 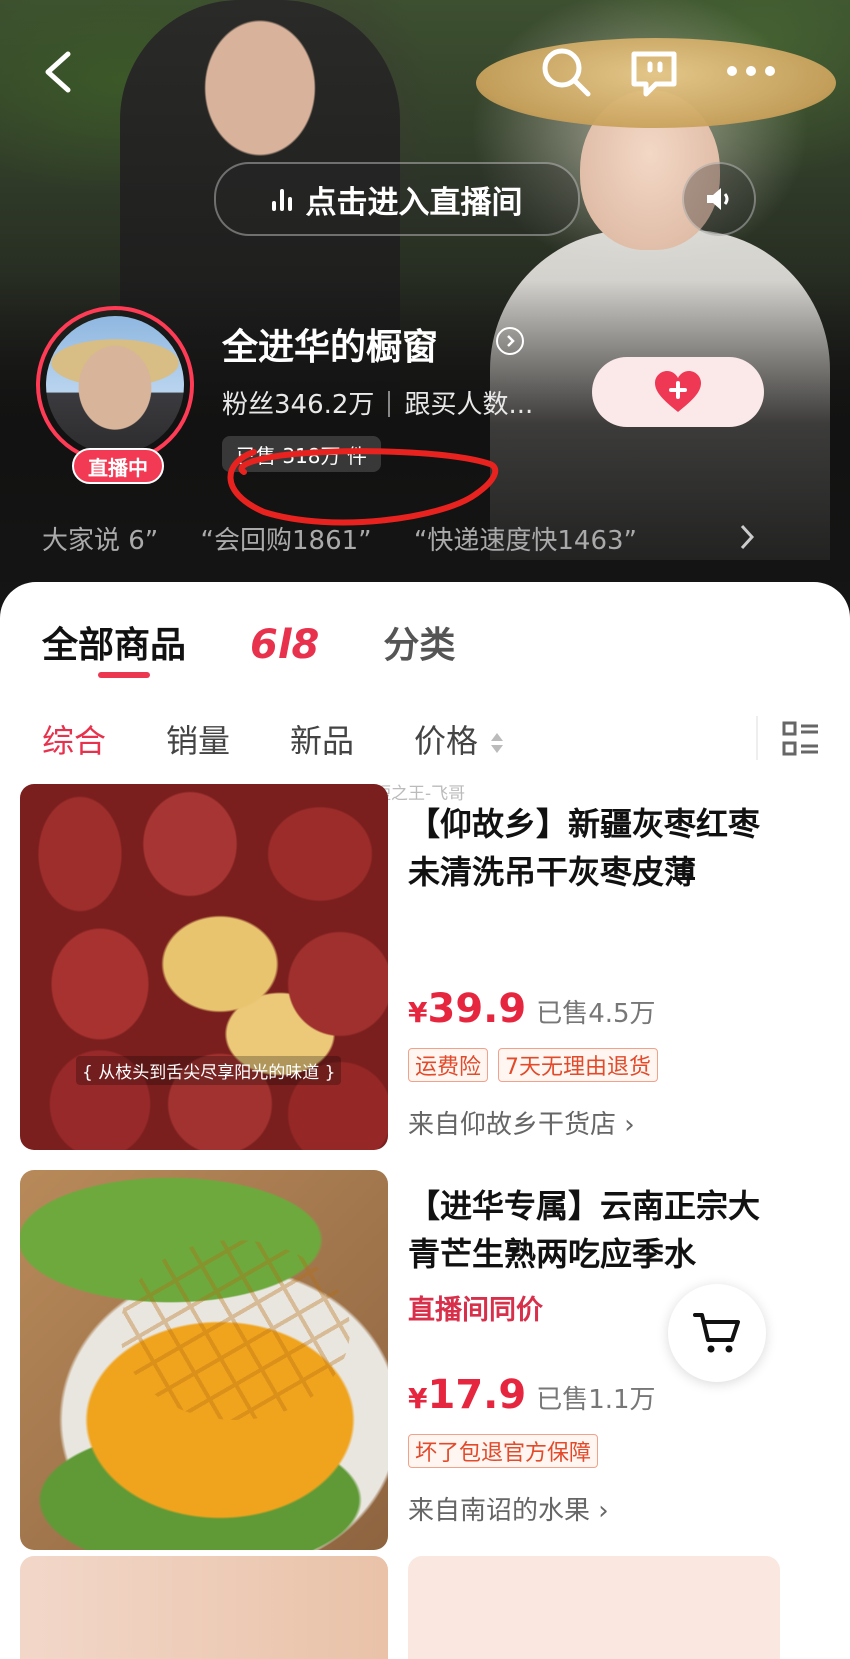 I want to click on cart-icon, so click(x=716, y=1333).